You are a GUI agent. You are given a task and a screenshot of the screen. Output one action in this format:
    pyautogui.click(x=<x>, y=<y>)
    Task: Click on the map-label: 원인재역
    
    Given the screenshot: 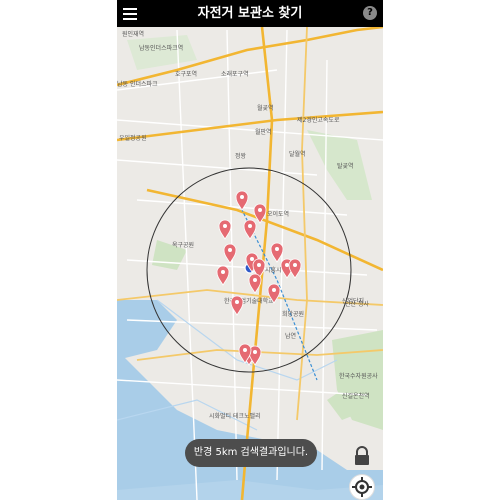 What is the action you would take?
    pyautogui.click(x=133, y=34)
    